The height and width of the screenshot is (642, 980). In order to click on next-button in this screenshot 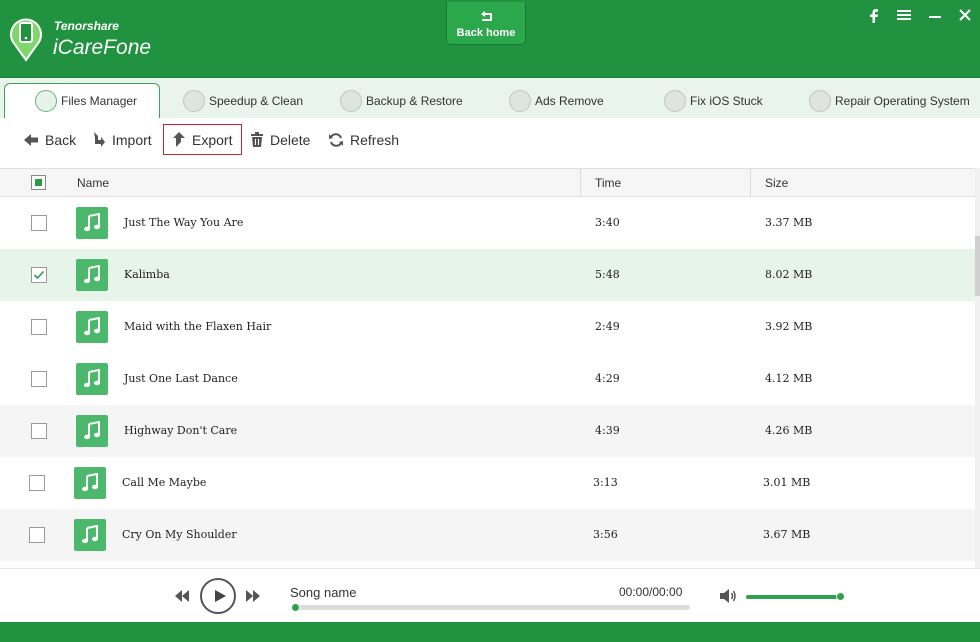, I will do `click(253, 598)`.